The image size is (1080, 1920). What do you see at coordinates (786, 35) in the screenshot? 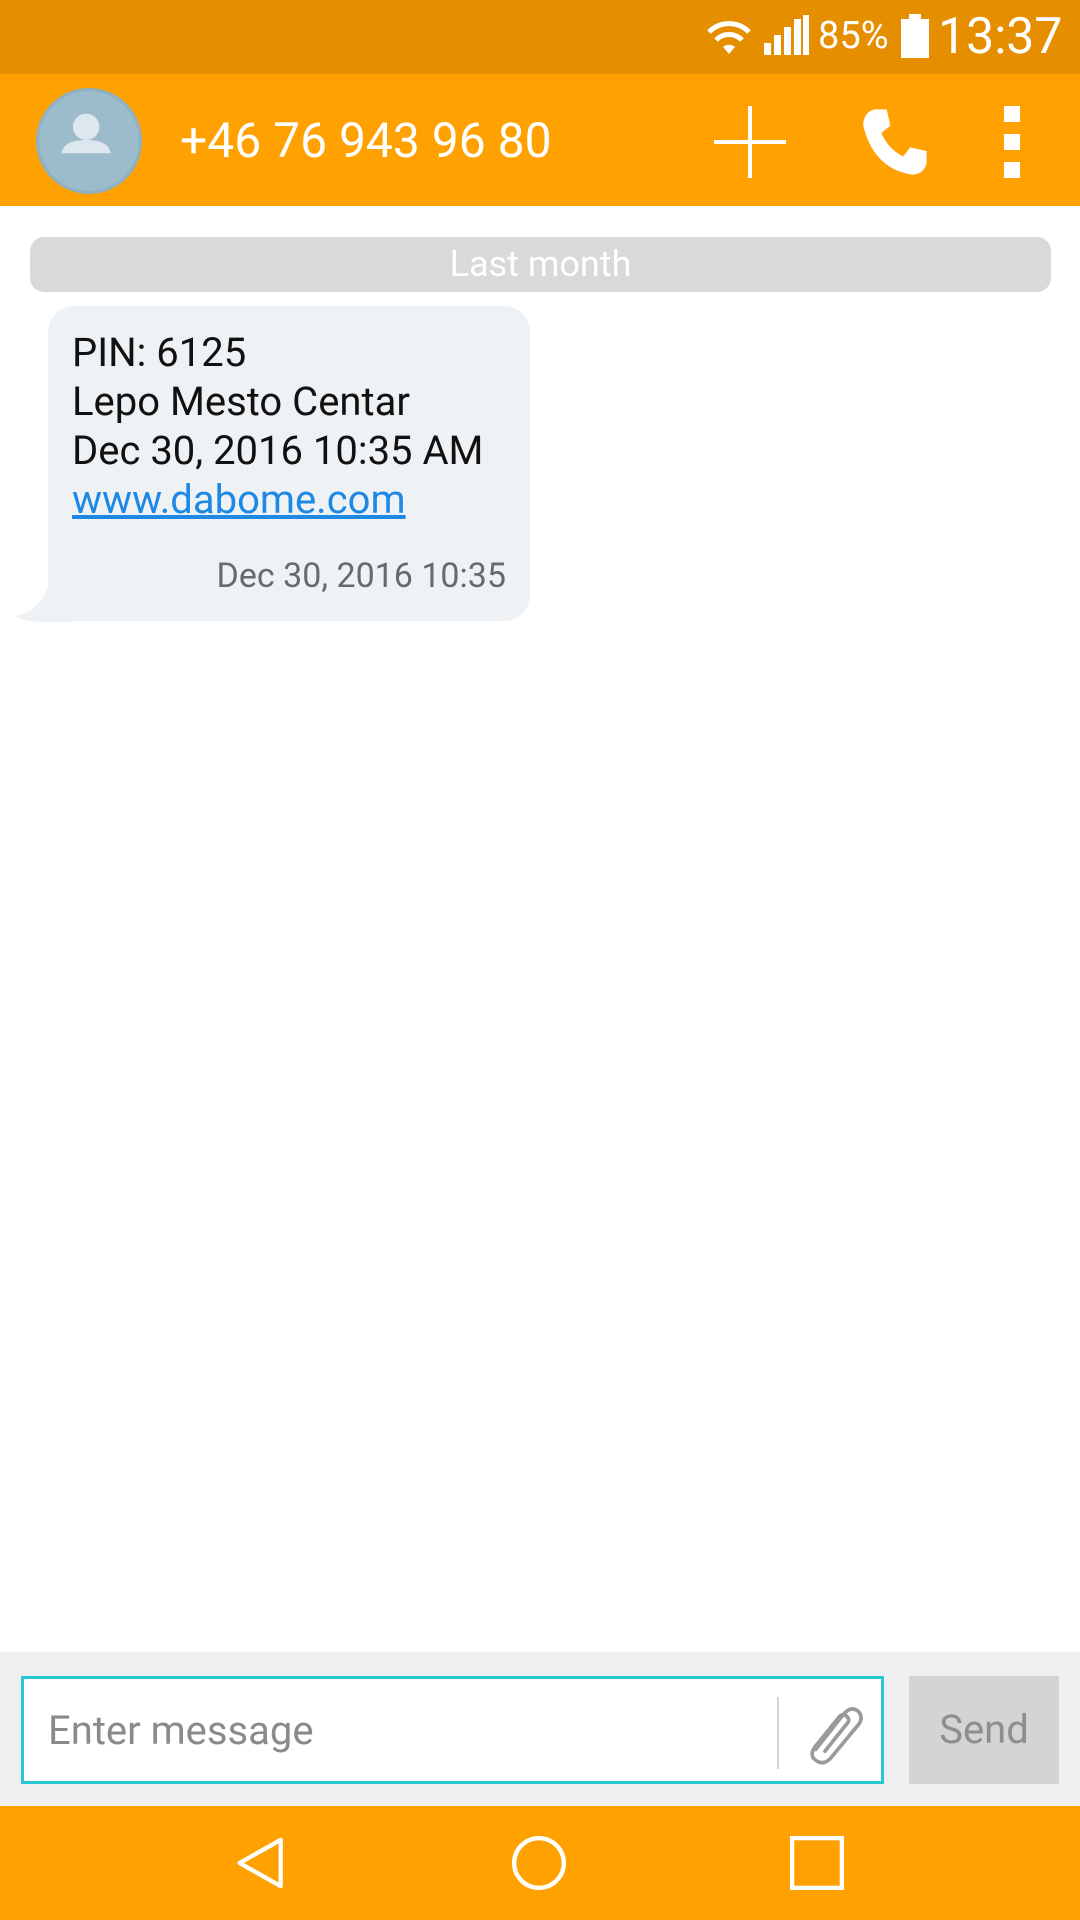
I see `signal-icon` at bounding box center [786, 35].